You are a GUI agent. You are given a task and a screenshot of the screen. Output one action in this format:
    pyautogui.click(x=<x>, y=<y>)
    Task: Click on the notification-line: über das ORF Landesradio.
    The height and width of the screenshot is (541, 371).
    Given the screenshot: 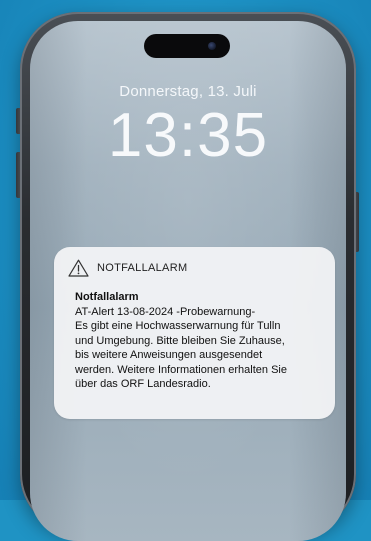 What is the action you would take?
    pyautogui.click(x=143, y=384)
    